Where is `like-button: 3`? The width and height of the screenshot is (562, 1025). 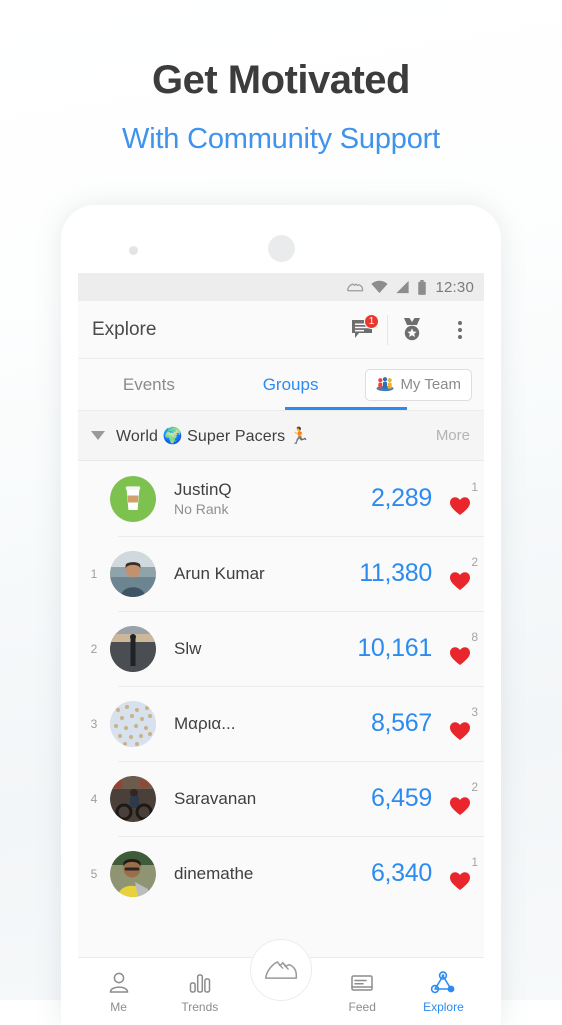
like-button: 3 is located at coordinates (458, 723).